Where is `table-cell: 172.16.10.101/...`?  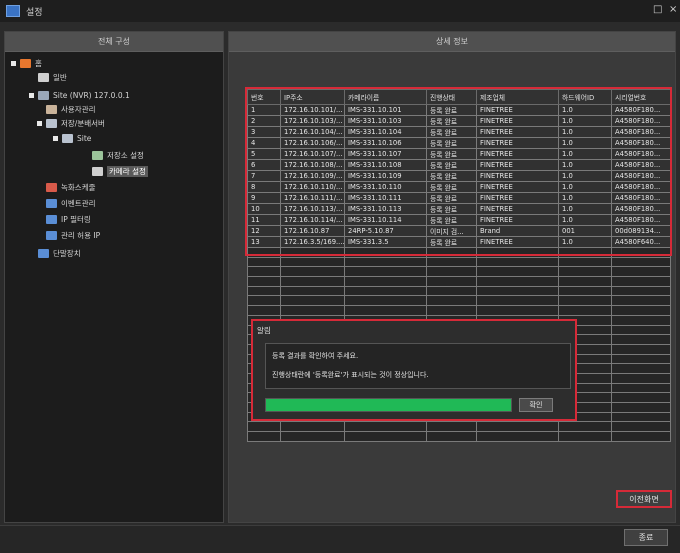 table-cell: 172.16.10.101/... is located at coordinates (312, 110).